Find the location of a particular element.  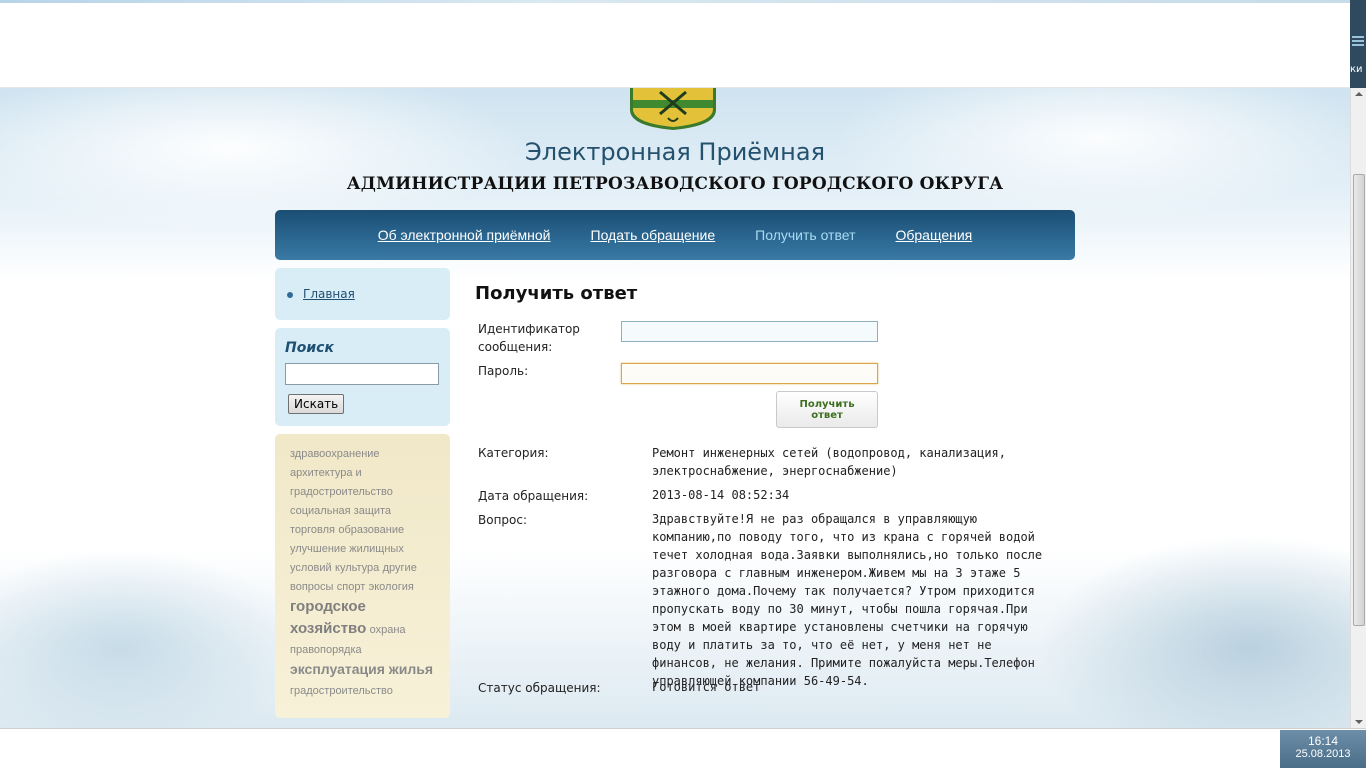

question-label: Вопрос: is located at coordinates (503, 520).